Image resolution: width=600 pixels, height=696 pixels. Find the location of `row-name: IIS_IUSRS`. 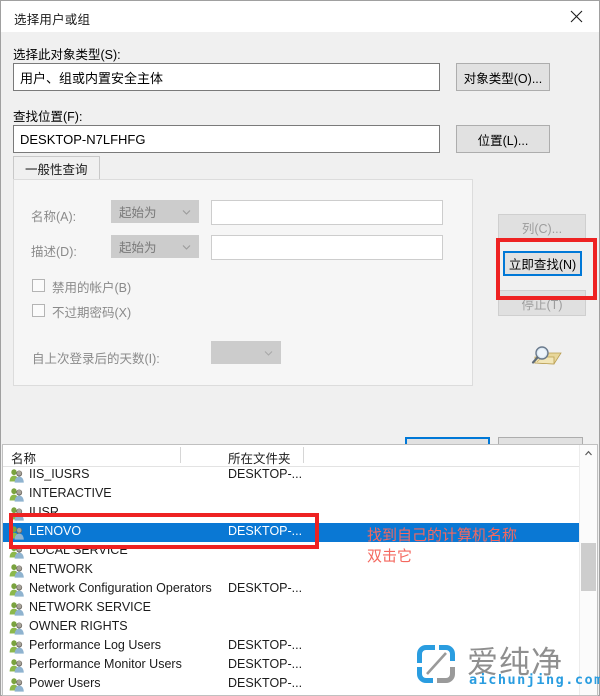

row-name: IIS_IUSRS is located at coordinates (59, 474).